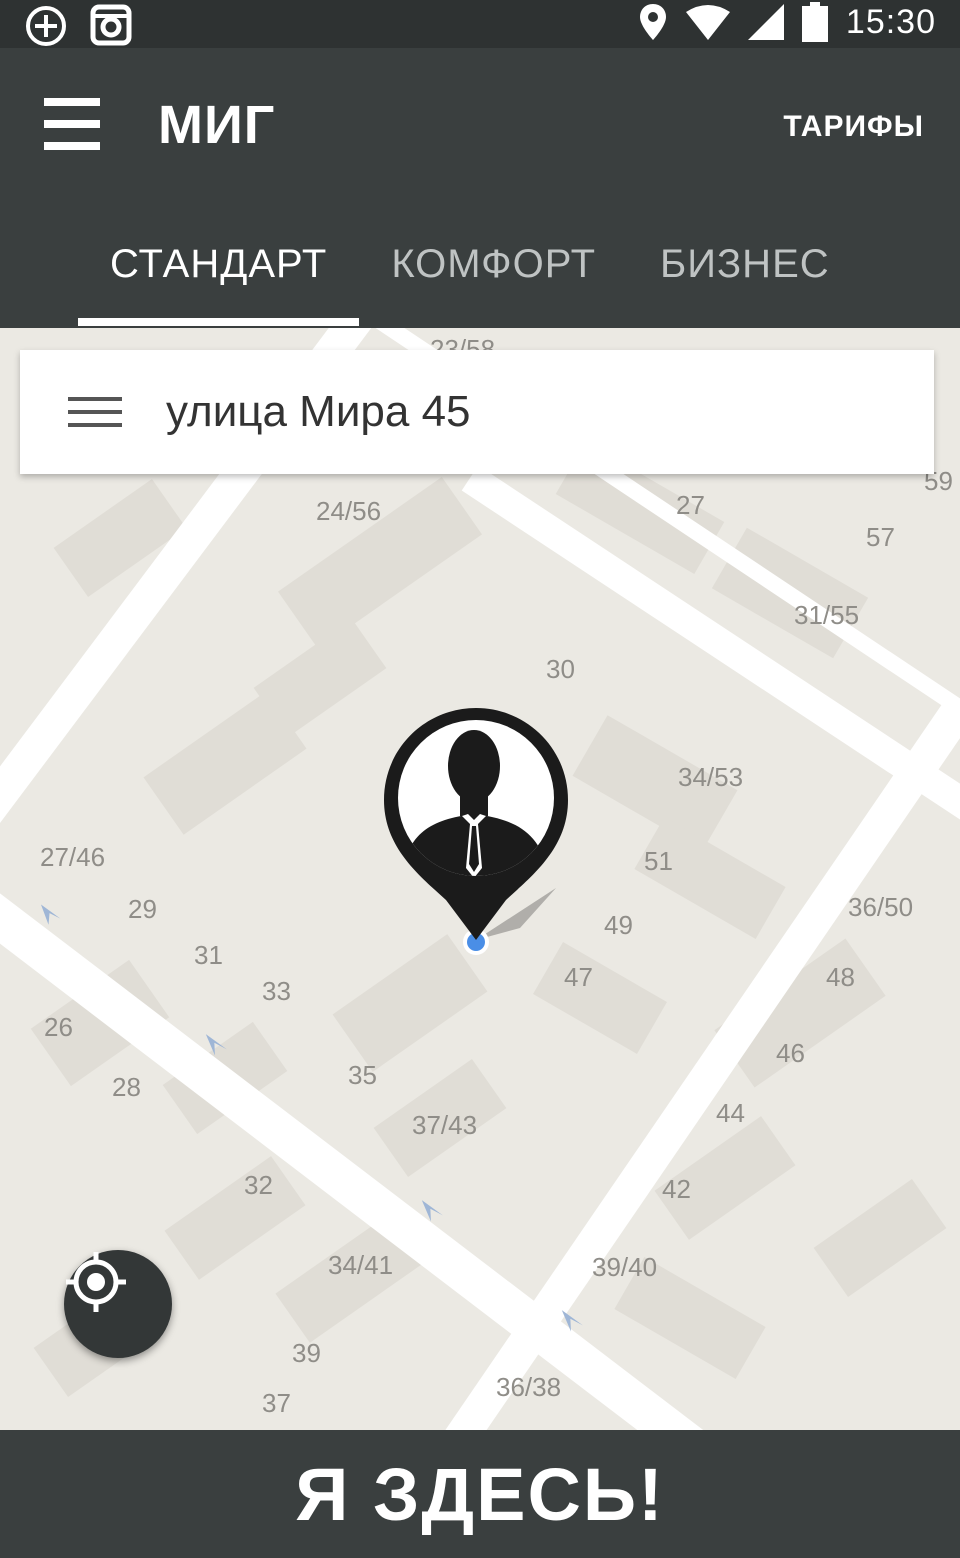 This screenshot has width=960, height=1558. Describe the element at coordinates (840, 977) in the screenshot. I see `house-number: 48` at that location.